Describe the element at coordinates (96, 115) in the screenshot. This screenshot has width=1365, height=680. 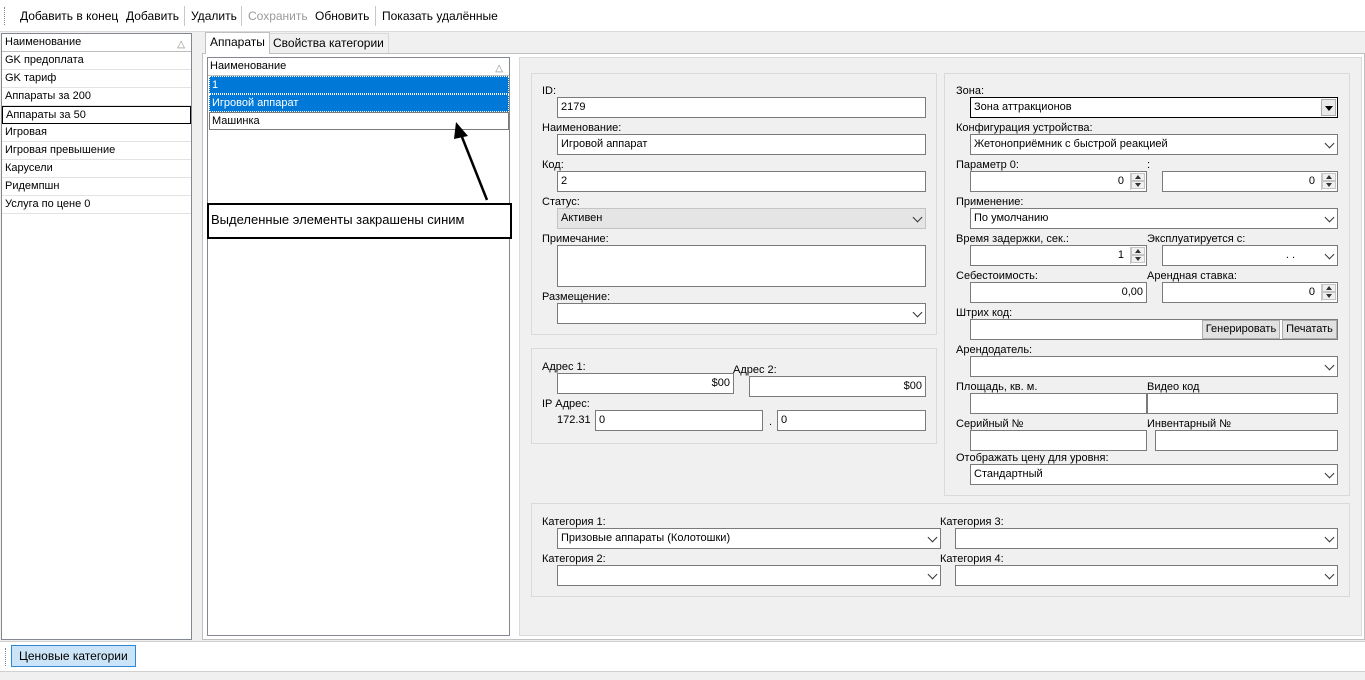
I see `list-item-selected: Аппараты за 50` at that location.